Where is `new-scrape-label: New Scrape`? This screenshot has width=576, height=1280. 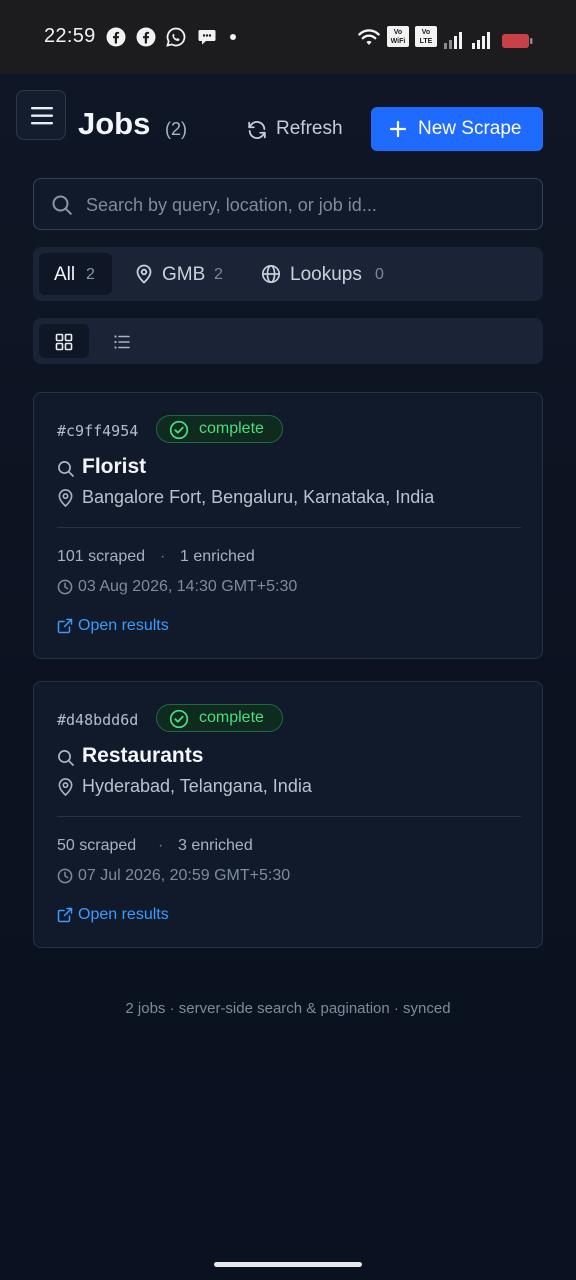 new-scrape-label: New Scrape is located at coordinates (470, 128).